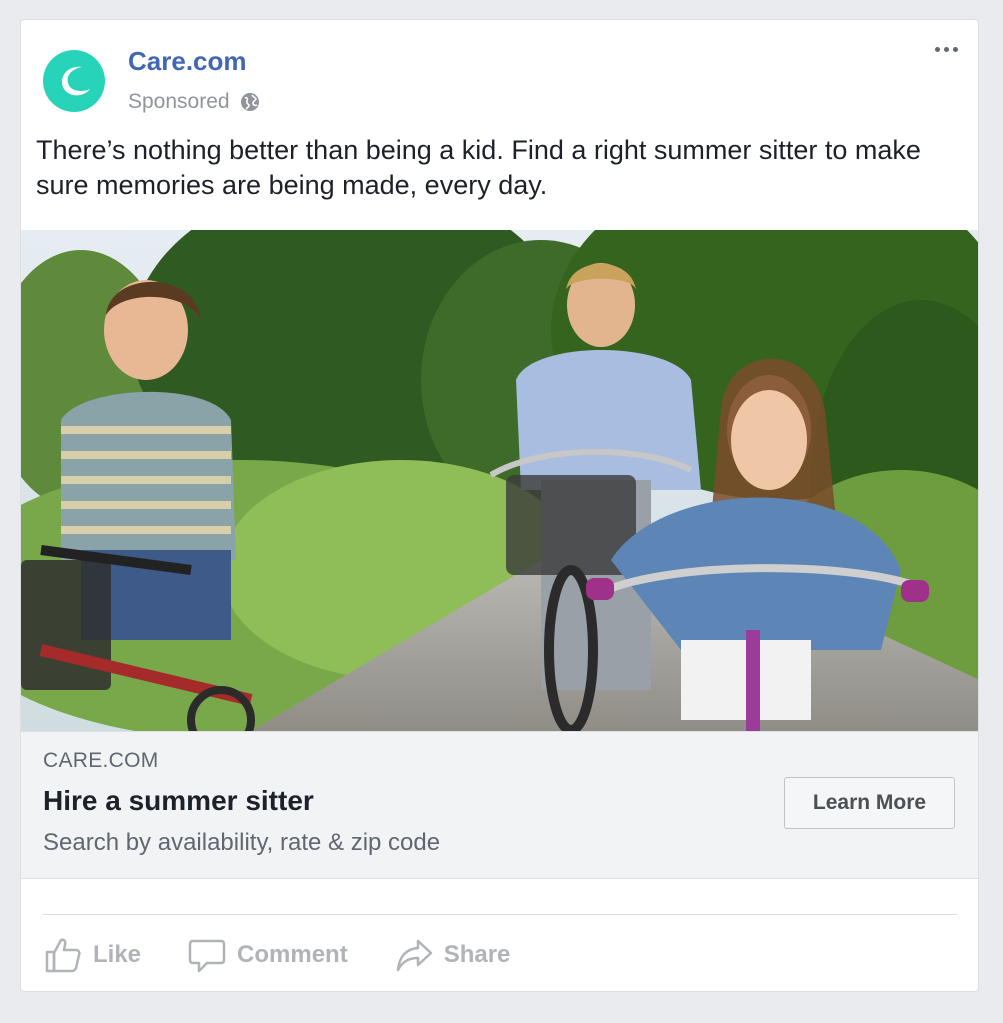  What do you see at coordinates (117, 954) in the screenshot?
I see `like-label: Like` at bounding box center [117, 954].